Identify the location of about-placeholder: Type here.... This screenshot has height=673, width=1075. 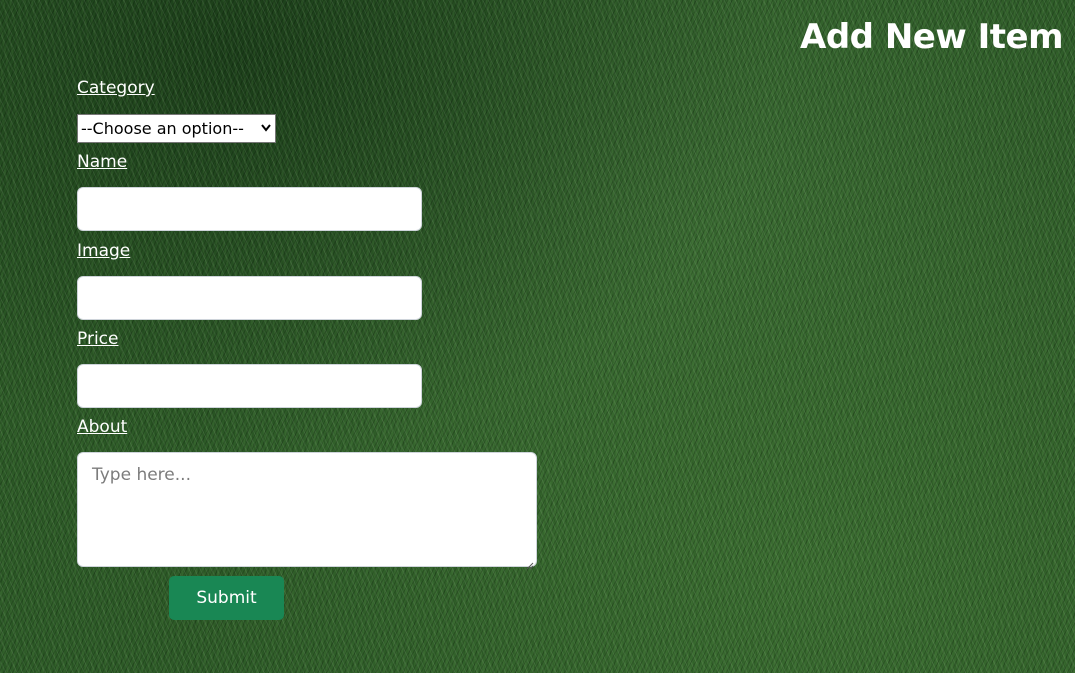
(141, 475).